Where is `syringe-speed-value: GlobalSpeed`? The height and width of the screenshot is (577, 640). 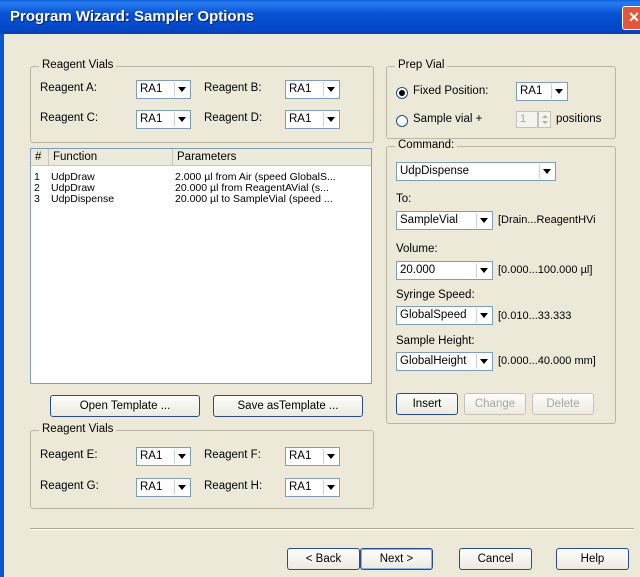
syringe-speed-value: GlobalSpeed is located at coordinates (433, 315).